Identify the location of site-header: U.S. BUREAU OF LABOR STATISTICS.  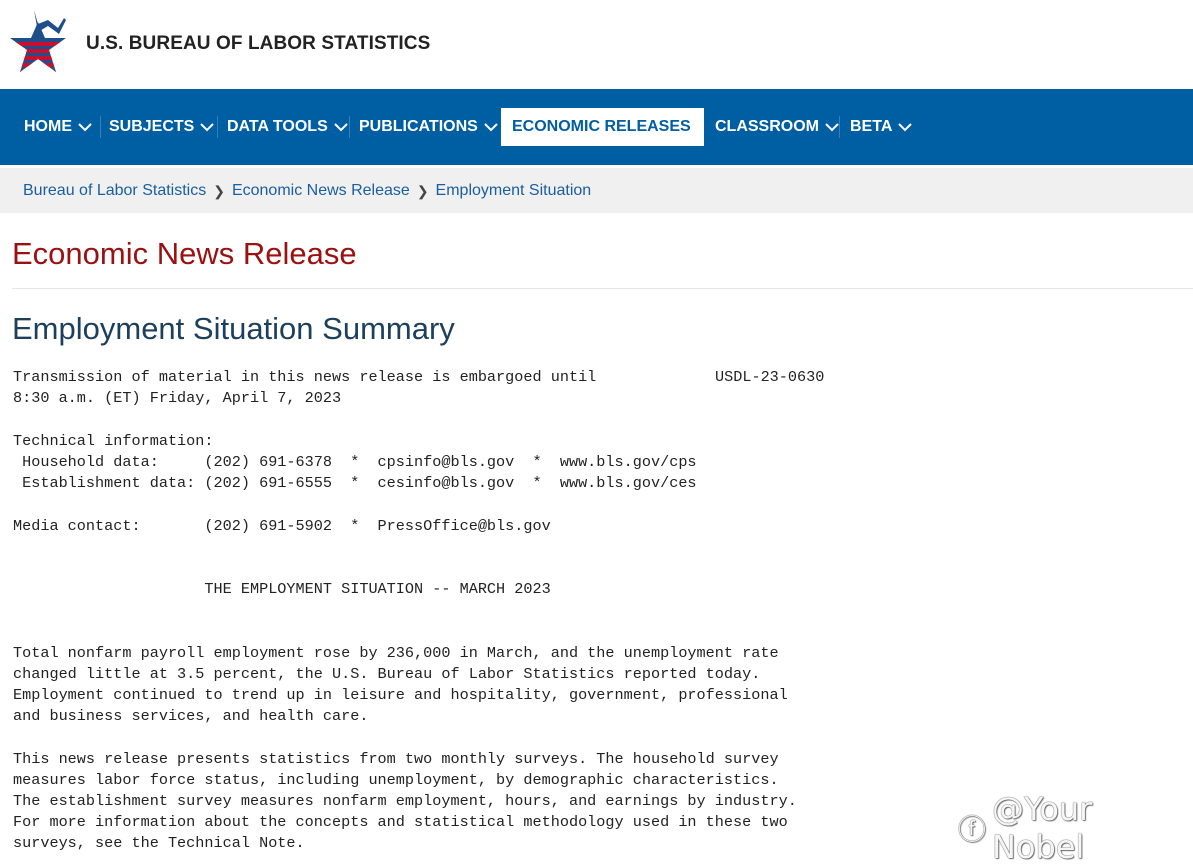
(596, 44).